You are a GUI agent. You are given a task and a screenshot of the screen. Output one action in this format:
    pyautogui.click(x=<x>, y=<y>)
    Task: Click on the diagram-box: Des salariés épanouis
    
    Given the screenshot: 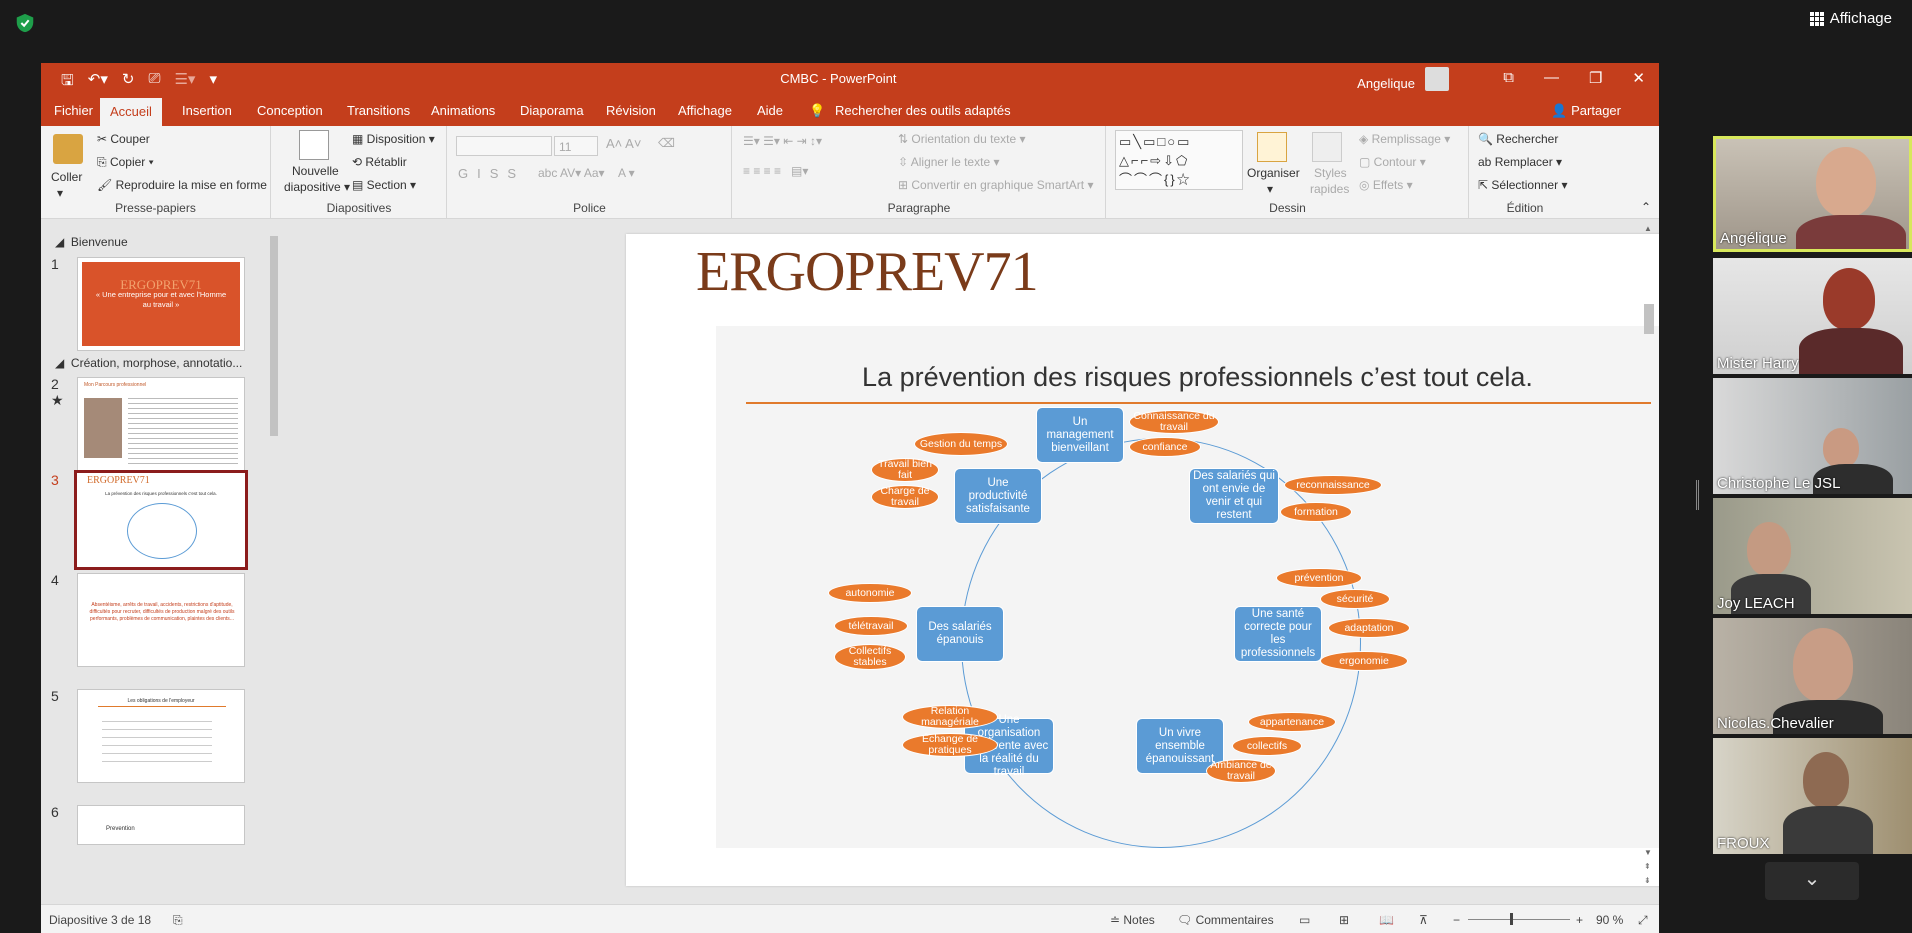 What is the action you would take?
    pyautogui.click(x=960, y=634)
    